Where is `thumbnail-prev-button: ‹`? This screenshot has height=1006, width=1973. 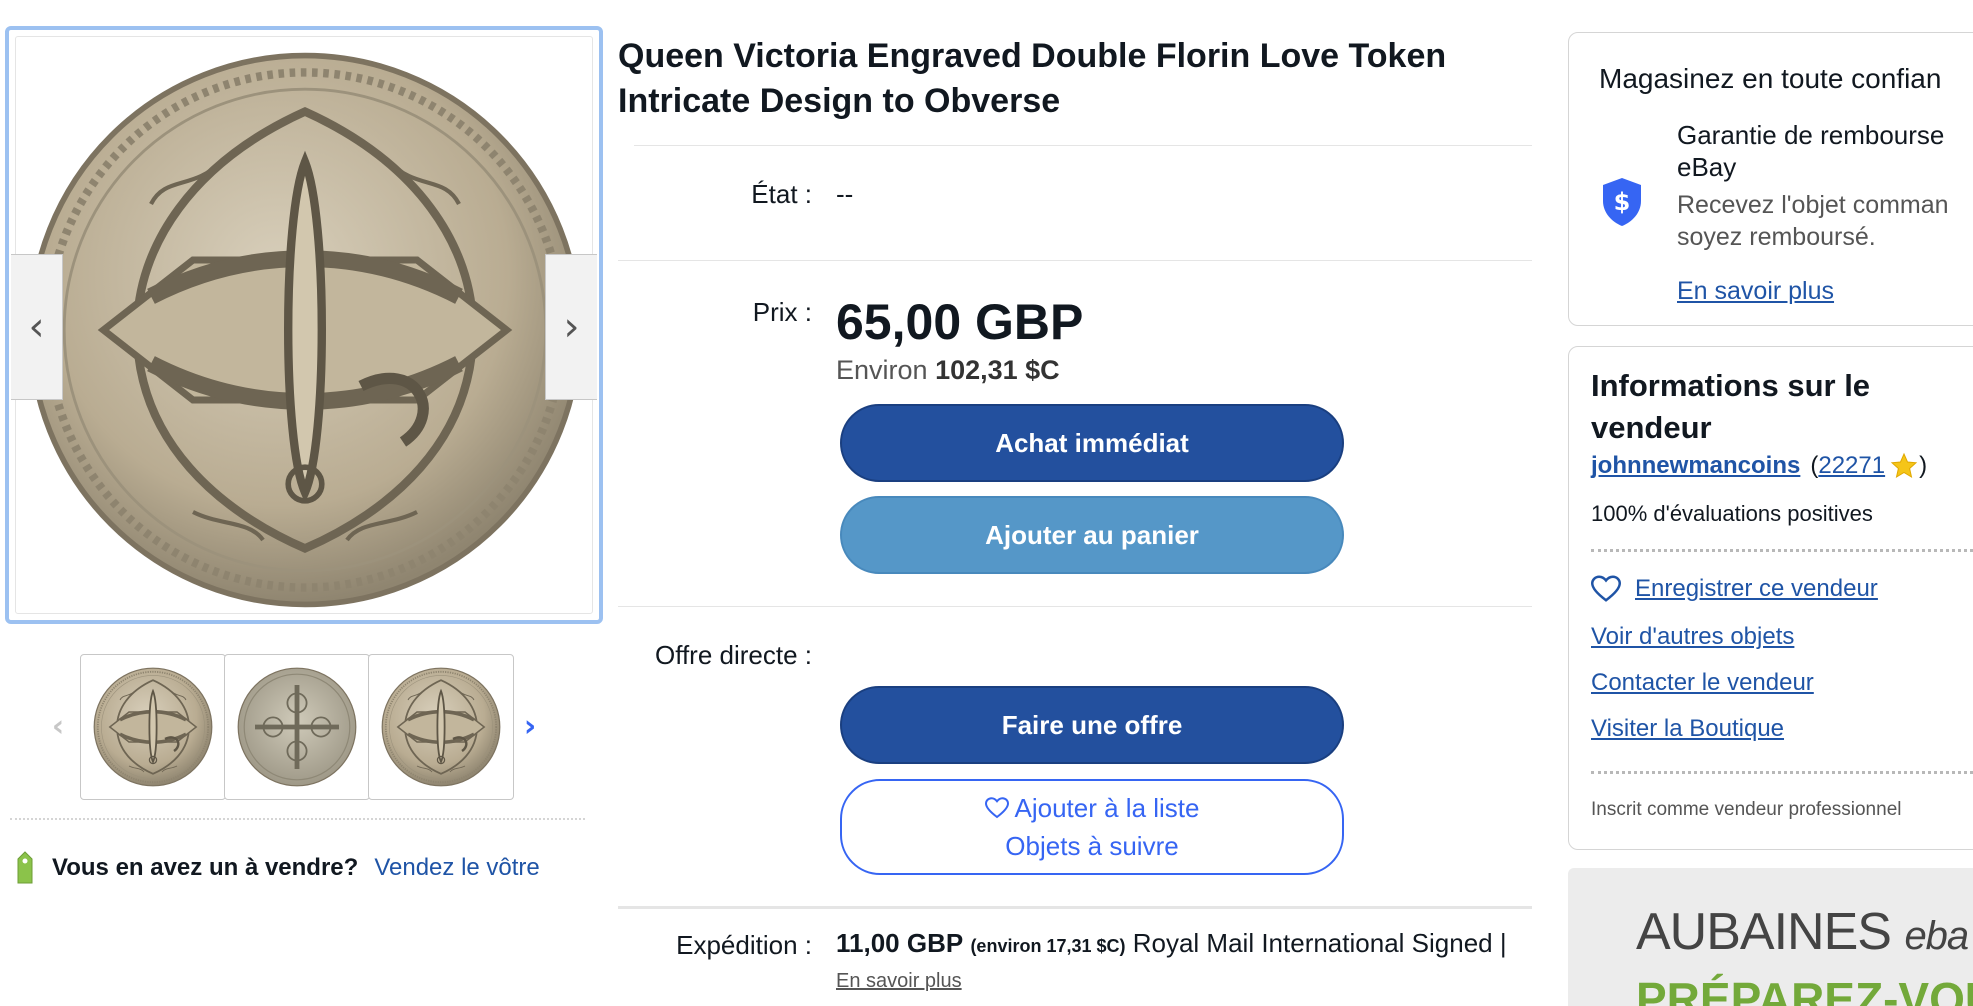 thumbnail-prev-button: ‹ is located at coordinates (58, 726).